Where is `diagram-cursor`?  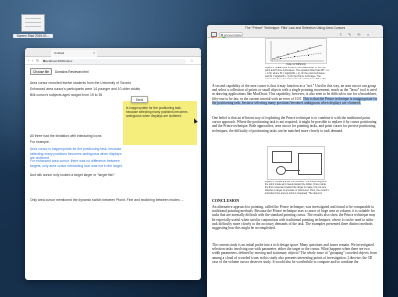
diagram-cursor is located at coordinates (281, 170).